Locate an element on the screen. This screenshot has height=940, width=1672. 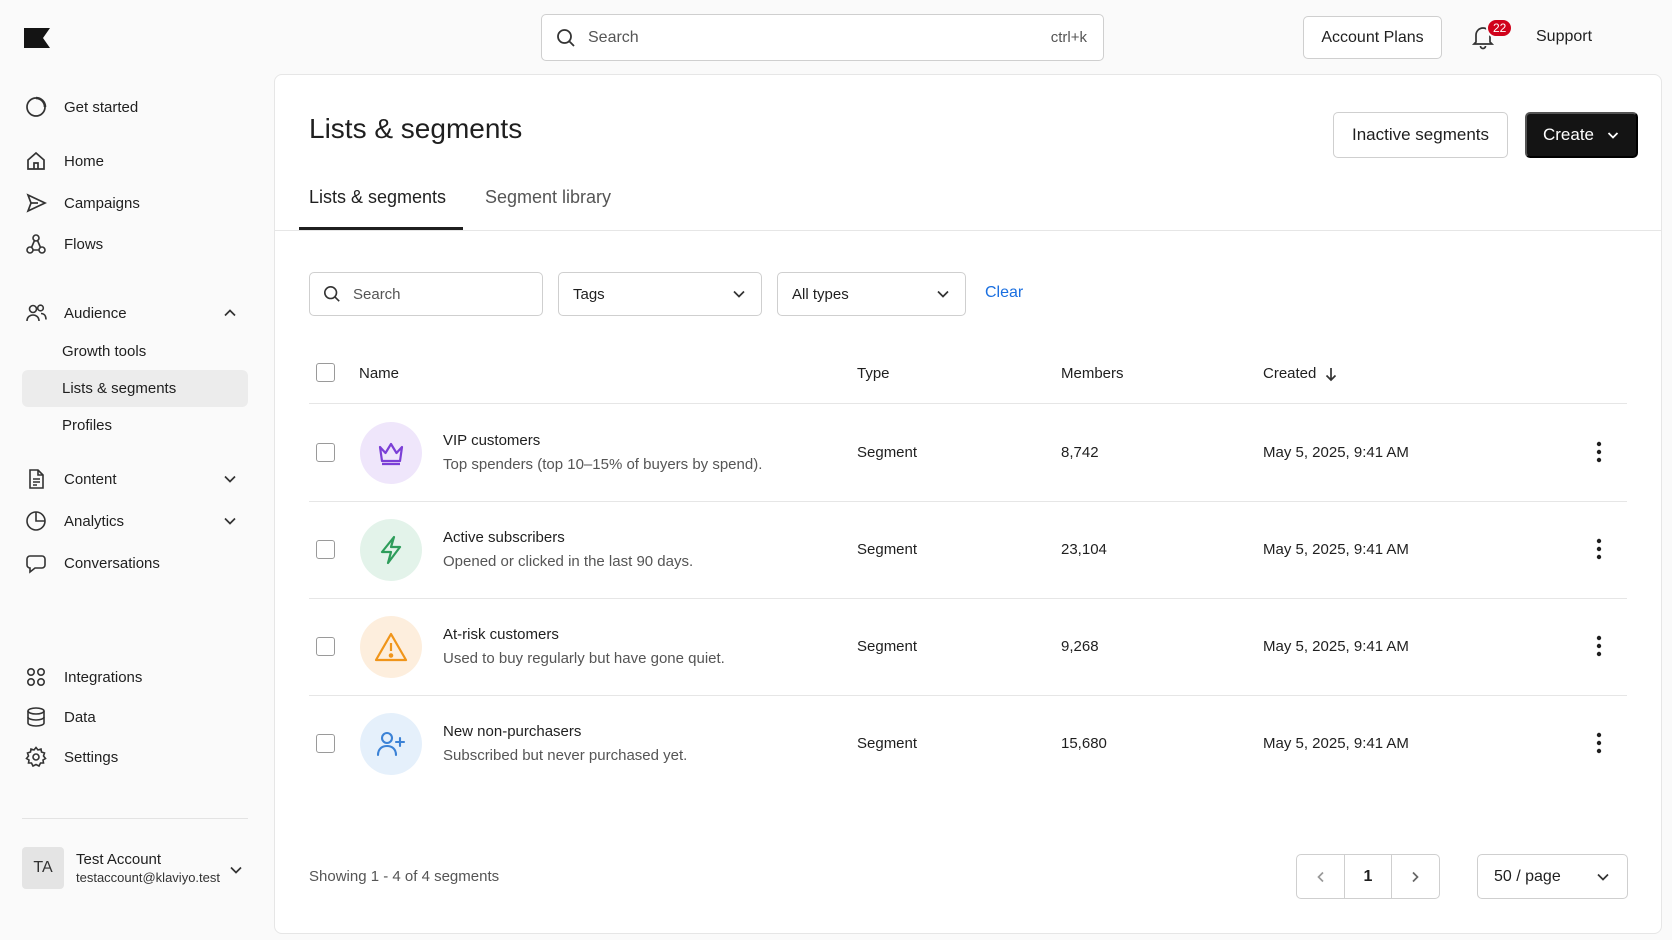
segment-name: Active subscribers is located at coordinates (504, 537).